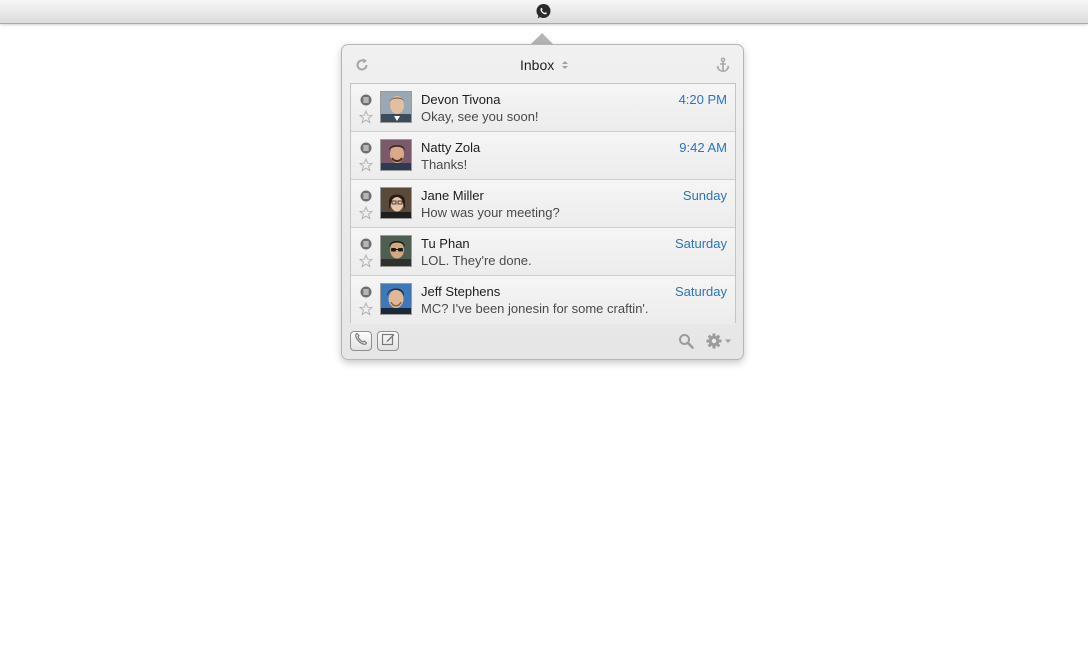 The height and width of the screenshot is (650, 1088). Describe the element at coordinates (452, 195) in the screenshot. I see `contact-name: Jane Miller` at that location.